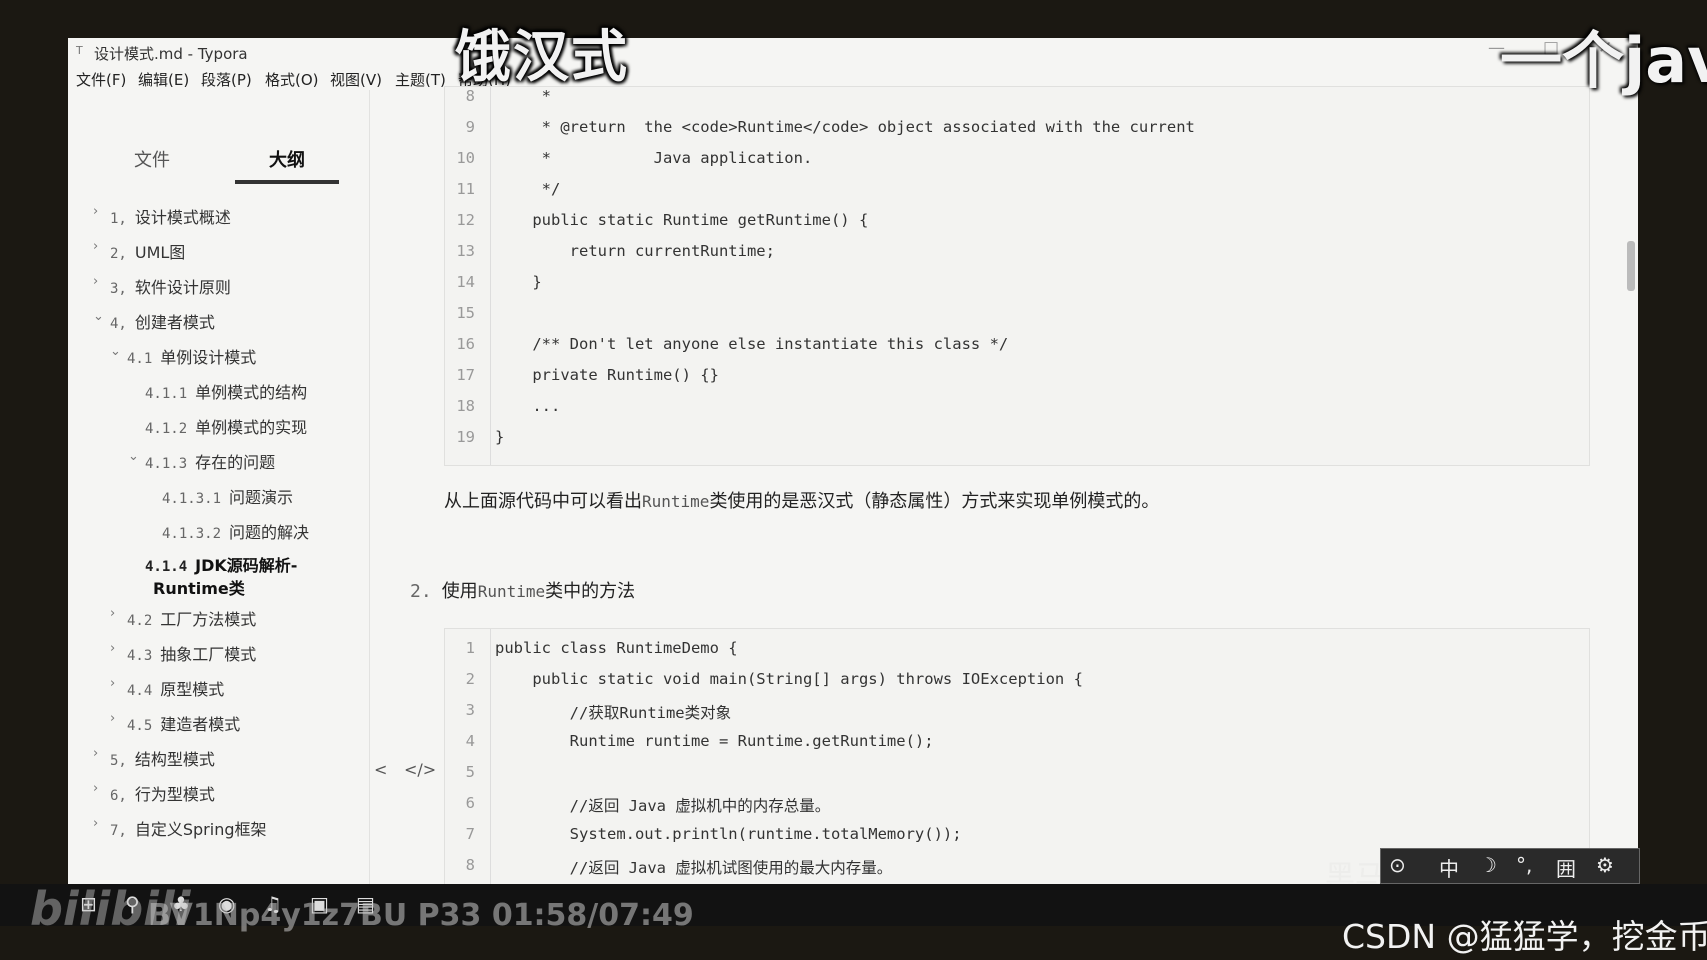 This screenshot has height=960, width=1707. I want to click on outline-item: 4.1.1 单例模式的结构, so click(226, 391).